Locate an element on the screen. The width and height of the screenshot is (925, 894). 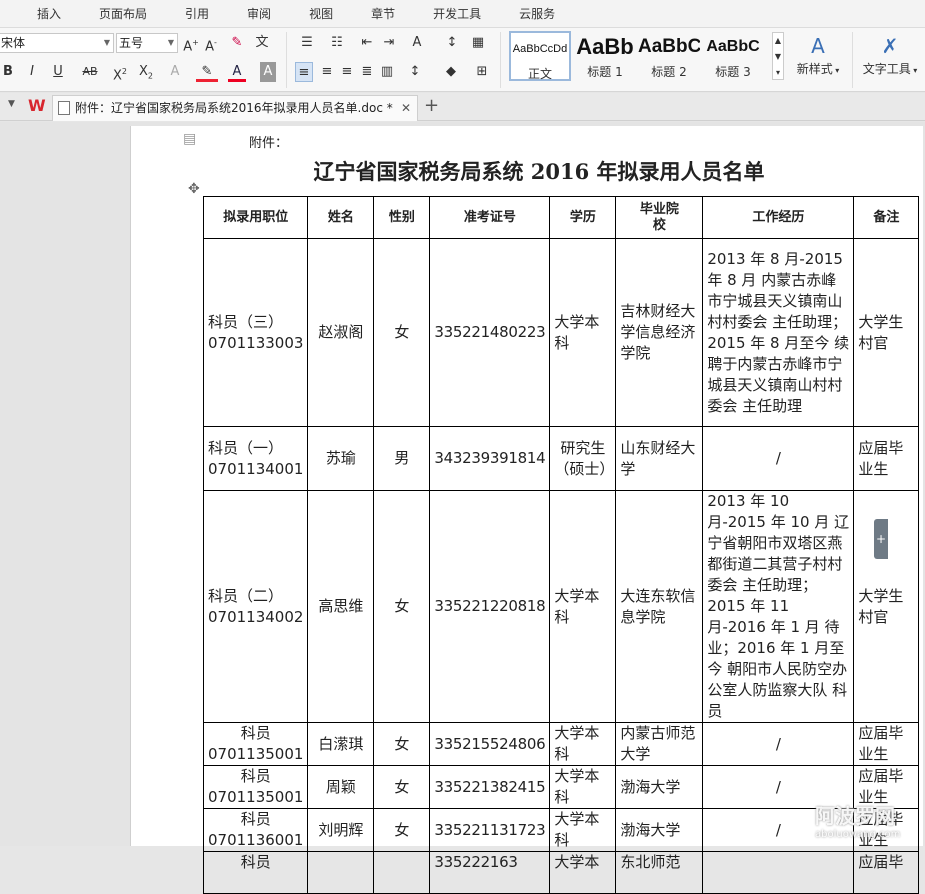
sex-cell is located at coordinates (402, 872).